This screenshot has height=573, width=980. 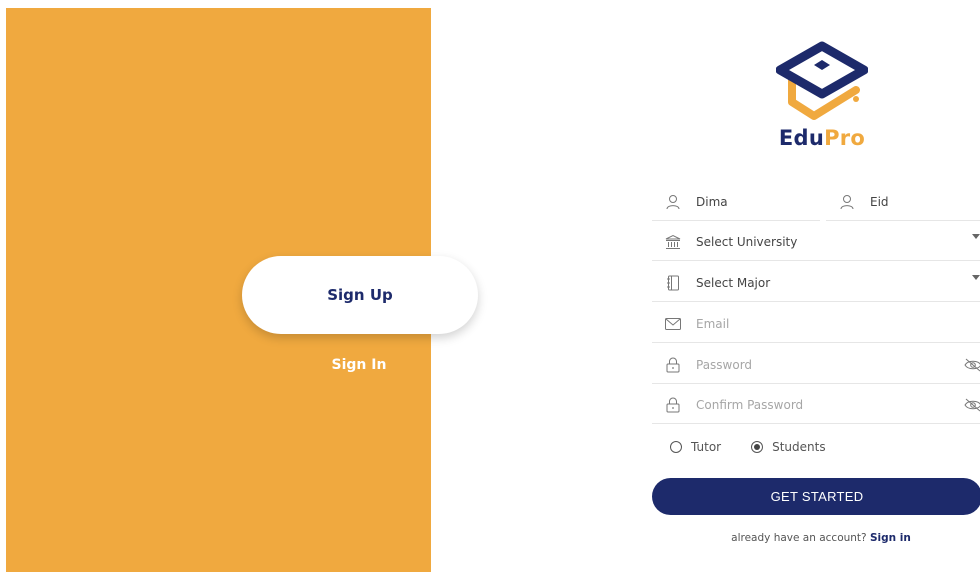 What do you see at coordinates (801, 138) in the screenshot?
I see `brand-name-primary: Edu` at bounding box center [801, 138].